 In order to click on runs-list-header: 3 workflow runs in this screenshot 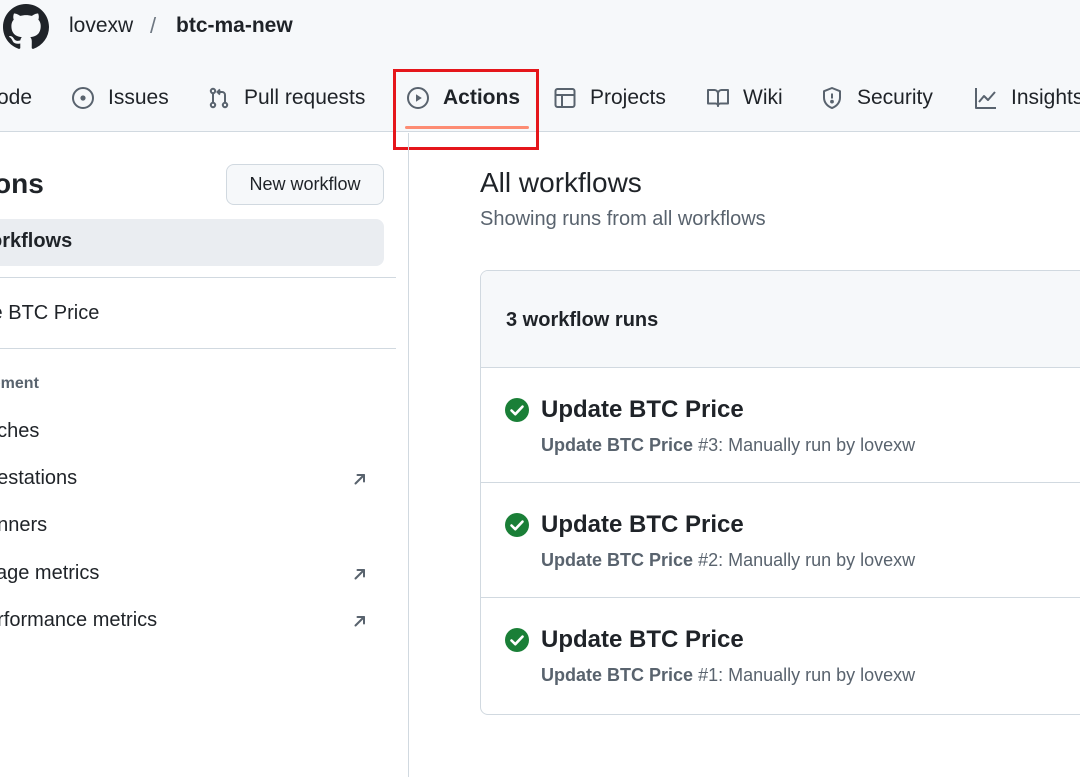, I will do `click(780, 319)`.